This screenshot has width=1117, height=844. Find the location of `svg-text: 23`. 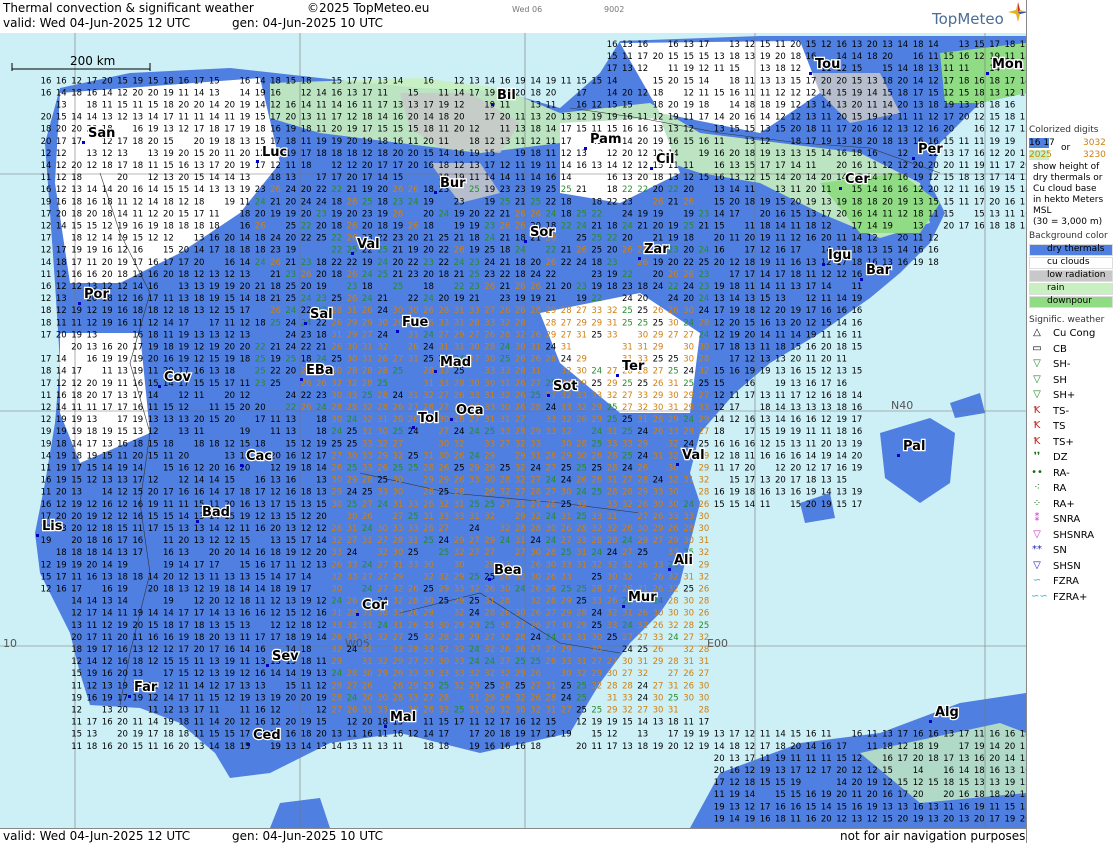

svg-text: 23 is located at coordinates (367, 214).